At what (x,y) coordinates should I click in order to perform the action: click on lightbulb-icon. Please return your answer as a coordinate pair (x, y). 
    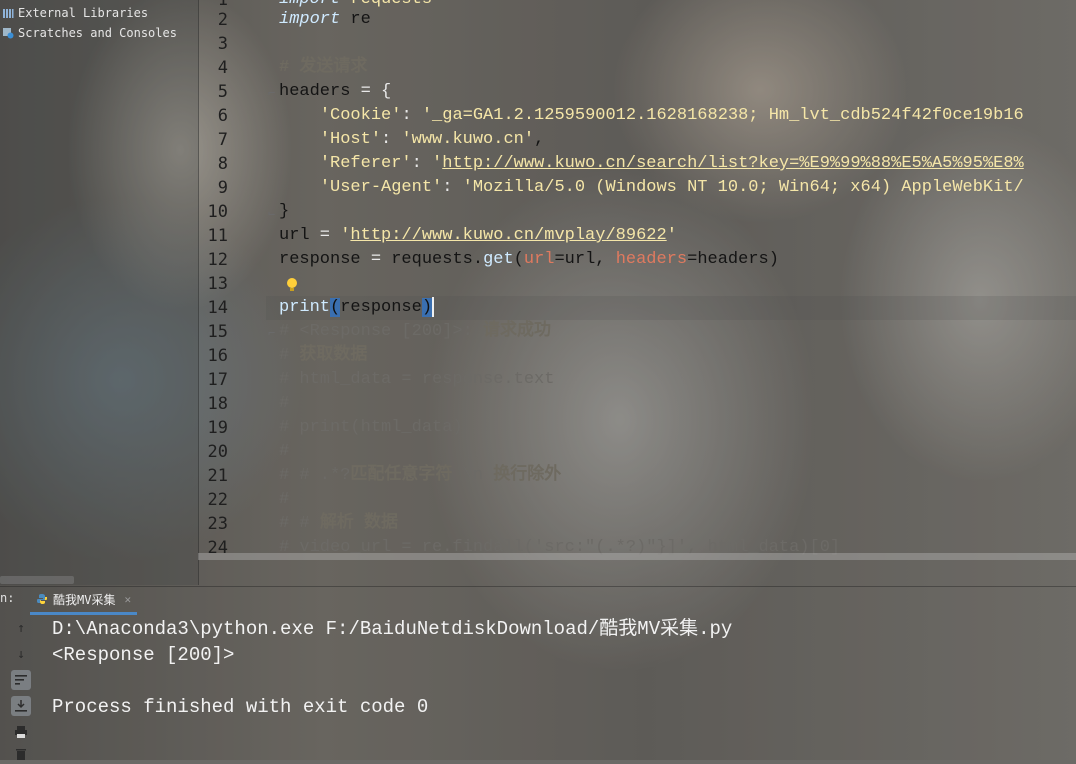
    Looking at the image, I should click on (292, 287).